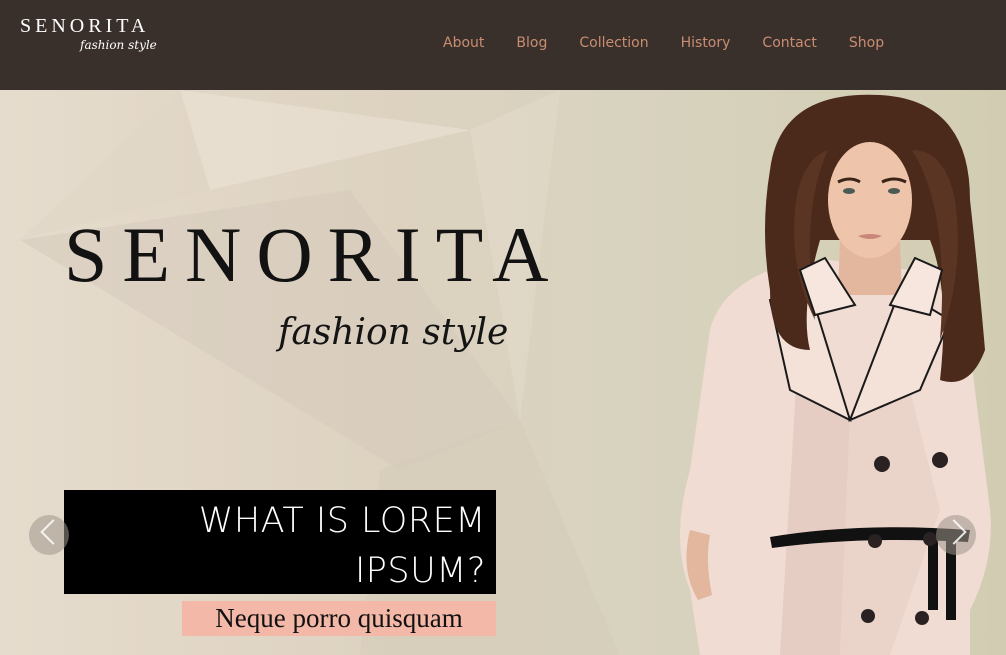  I want to click on nav-link-about: About, so click(463, 43).